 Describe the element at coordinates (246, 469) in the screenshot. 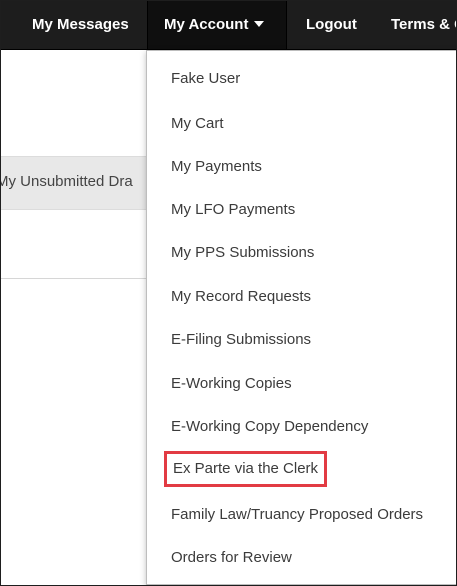

I see `menu-item-ex-parte-via-clerk: Ex Parte via the Clerk` at that location.